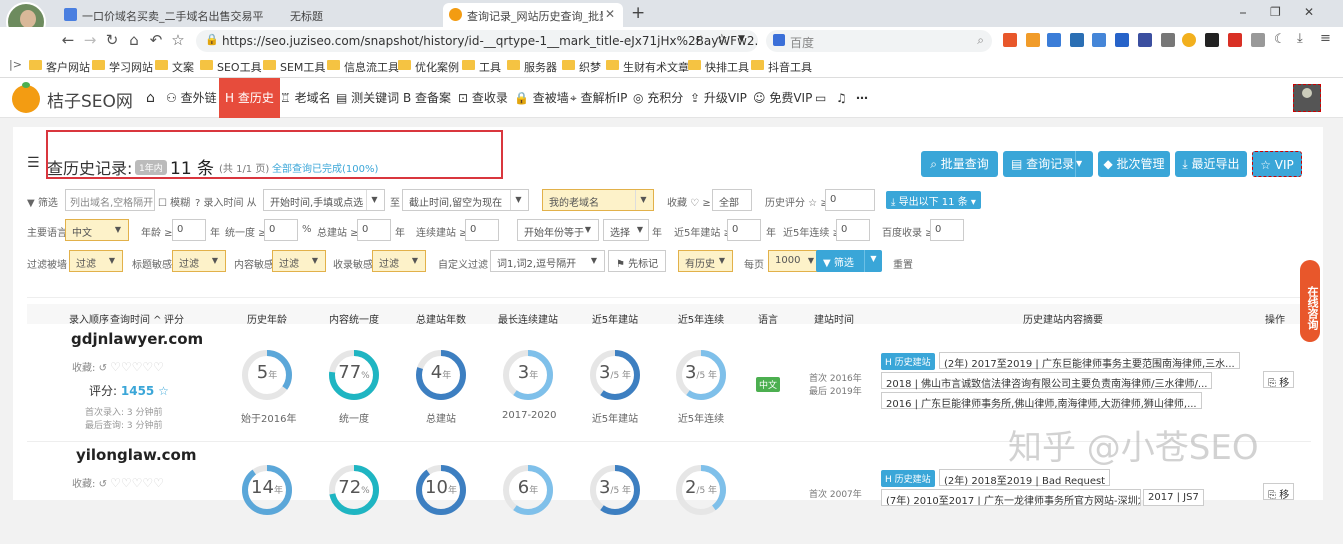 This screenshot has height=544, width=1343. Describe the element at coordinates (136, 455) in the screenshot. I see `domain-link: yilonglaw.com` at that location.